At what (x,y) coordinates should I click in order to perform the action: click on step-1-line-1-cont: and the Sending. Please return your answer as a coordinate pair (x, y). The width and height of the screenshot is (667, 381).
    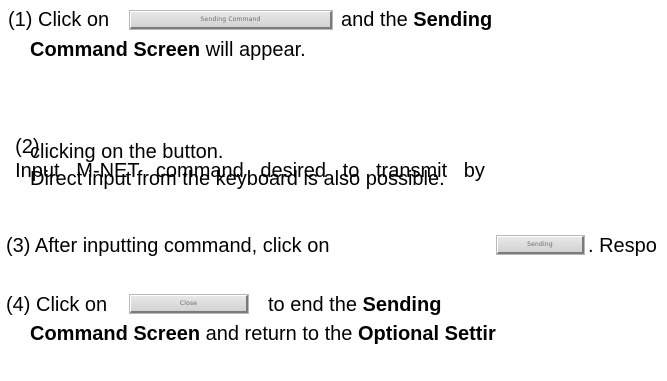
    Looking at the image, I should click on (416, 20).